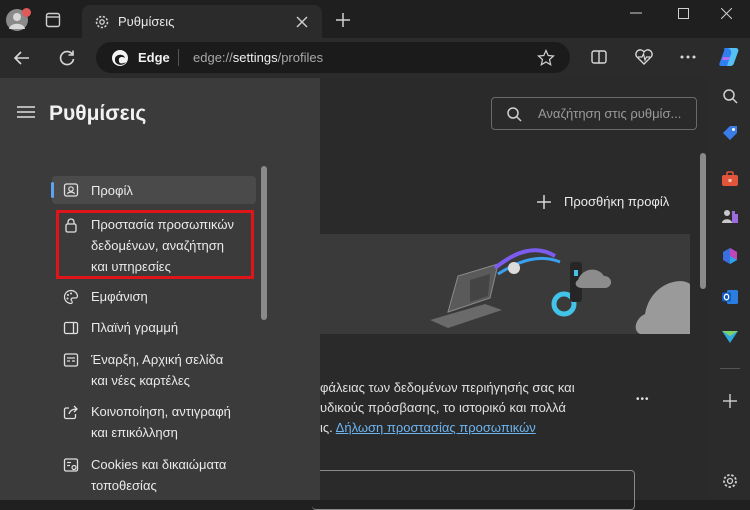  I want to click on nav-scrollbar, so click(264, 243).